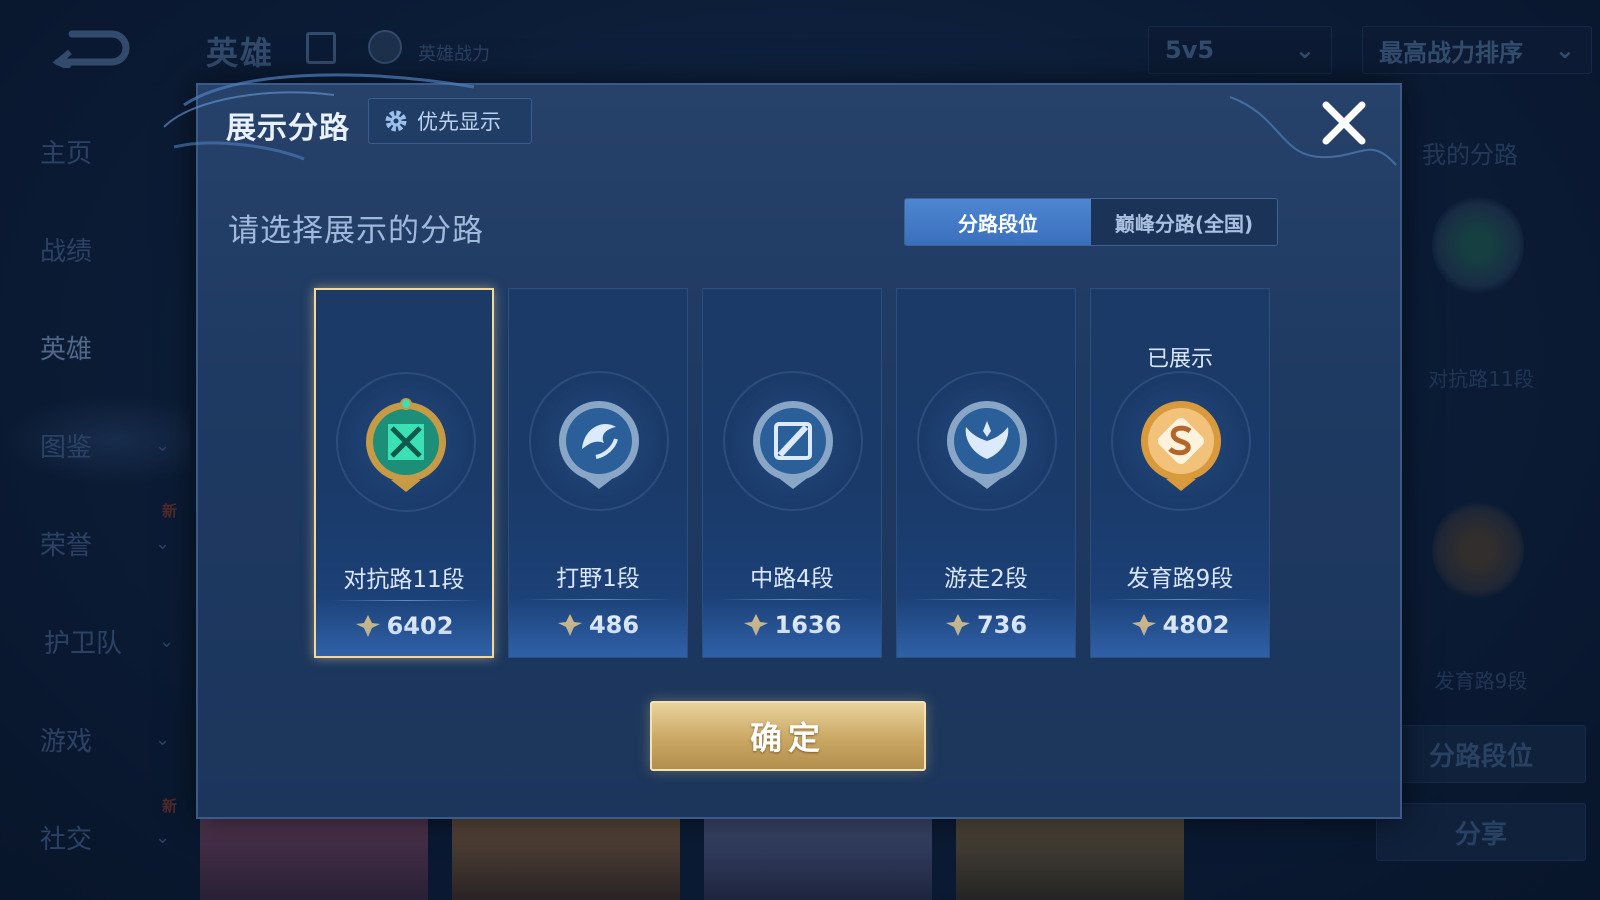 The height and width of the screenshot is (900, 1600). Describe the element at coordinates (998, 222) in the screenshot. I see `tab-lane-rank: 分路段位` at that location.